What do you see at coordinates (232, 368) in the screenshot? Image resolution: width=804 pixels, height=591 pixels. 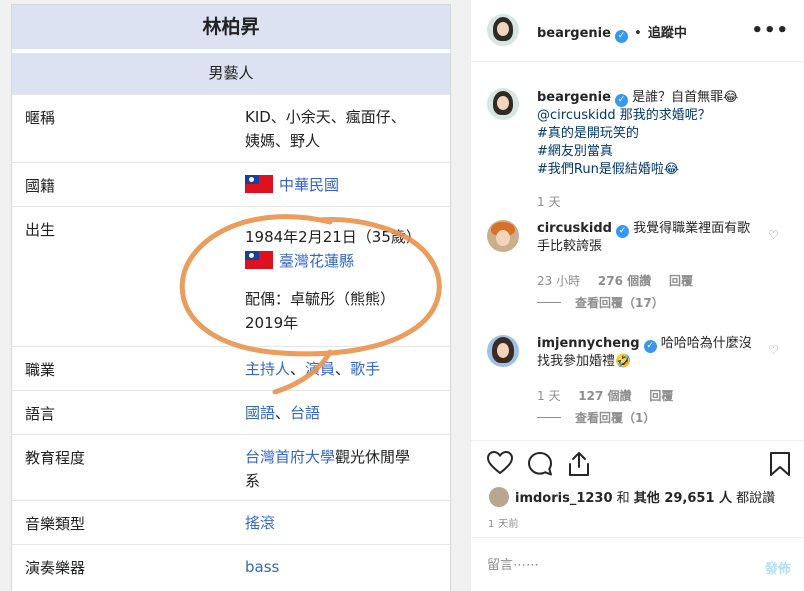 I see `row-occupation: 職業 主持人、演員、歌手` at bounding box center [232, 368].